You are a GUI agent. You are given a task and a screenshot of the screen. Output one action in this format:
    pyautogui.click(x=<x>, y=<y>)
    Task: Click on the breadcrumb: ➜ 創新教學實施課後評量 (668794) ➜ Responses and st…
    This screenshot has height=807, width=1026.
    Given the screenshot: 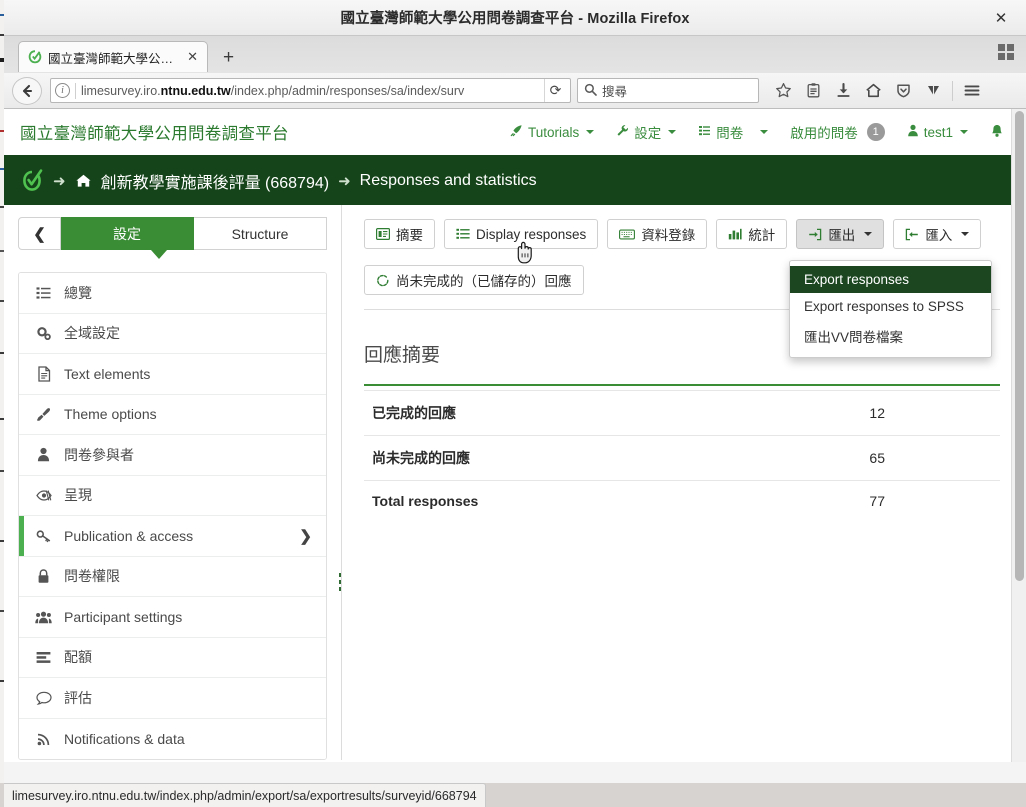 What is the action you would take?
    pyautogui.click(x=515, y=181)
    